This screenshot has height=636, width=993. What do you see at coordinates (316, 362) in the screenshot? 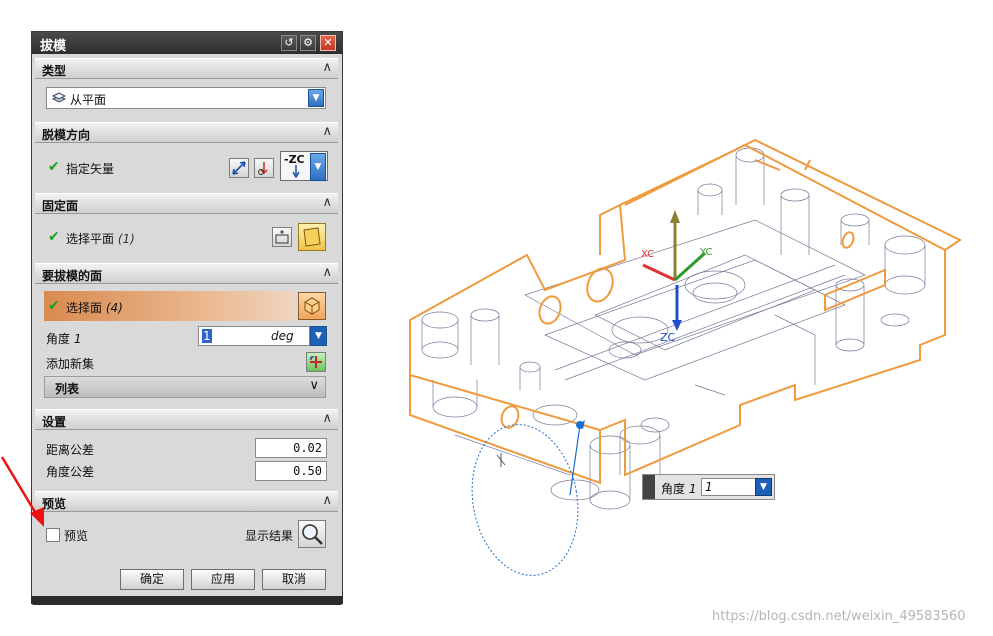
I see `add-set-button` at bounding box center [316, 362].